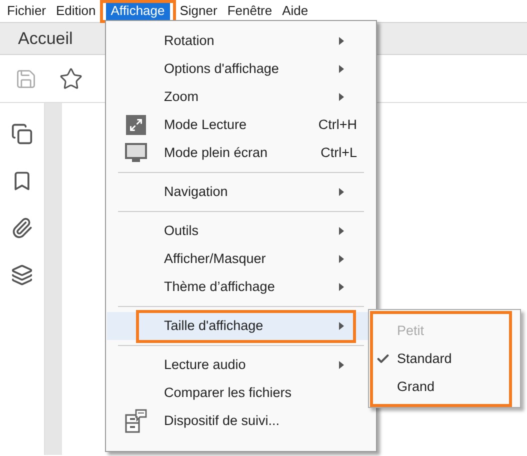 Image resolution: width=527 pixels, height=456 pixels. What do you see at coordinates (76, 11) in the screenshot?
I see `menu-bar-item: Edition` at bounding box center [76, 11].